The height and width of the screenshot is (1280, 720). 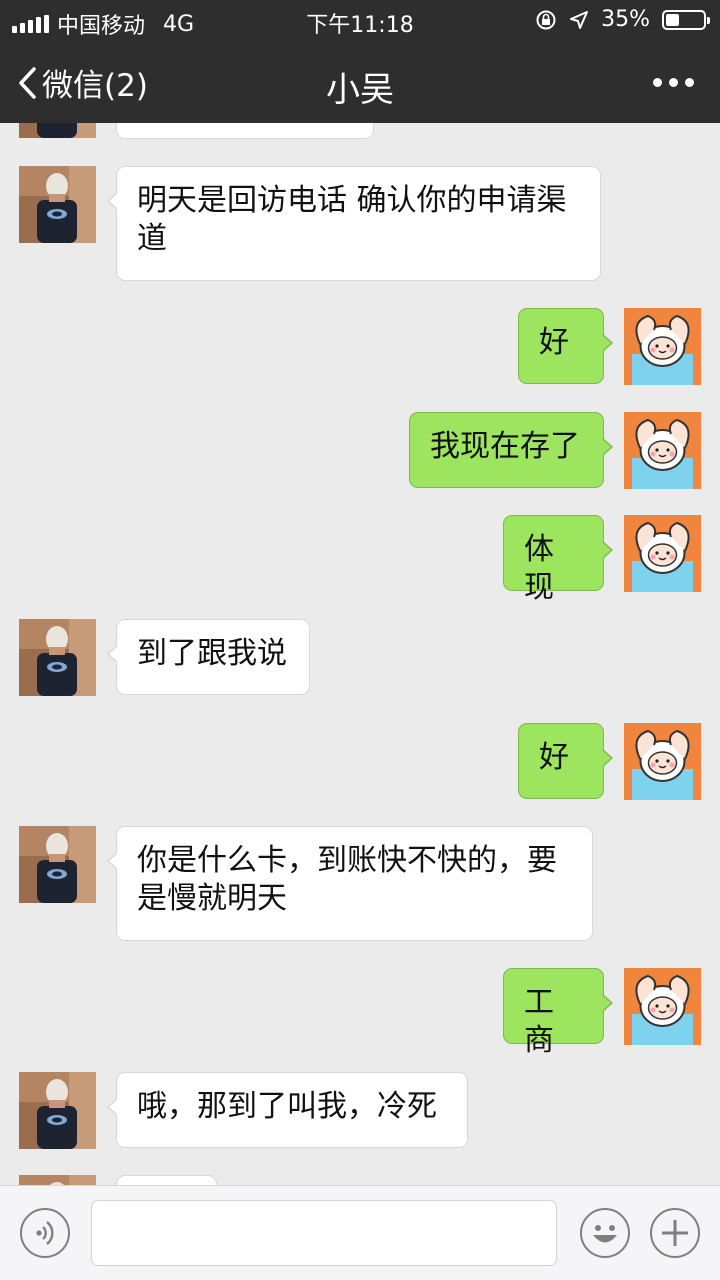 I want to click on more-dots-icon, so click(x=657, y=82).